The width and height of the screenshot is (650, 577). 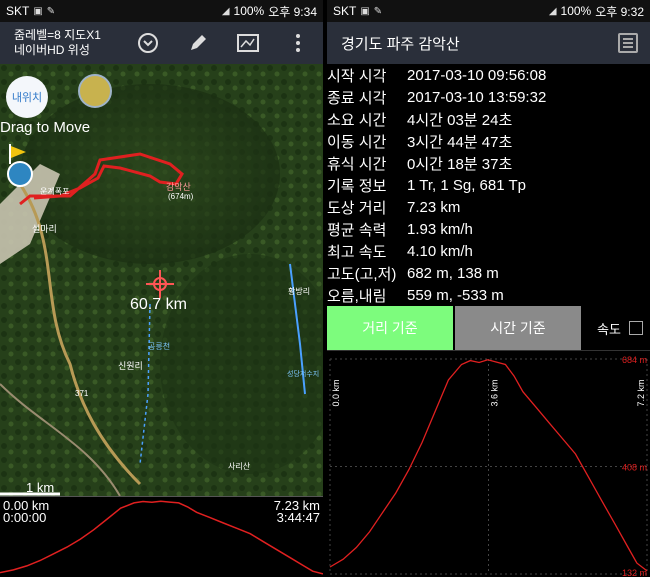 I want to click on stat-label: 종료 시각, so click(x=357, y=98).